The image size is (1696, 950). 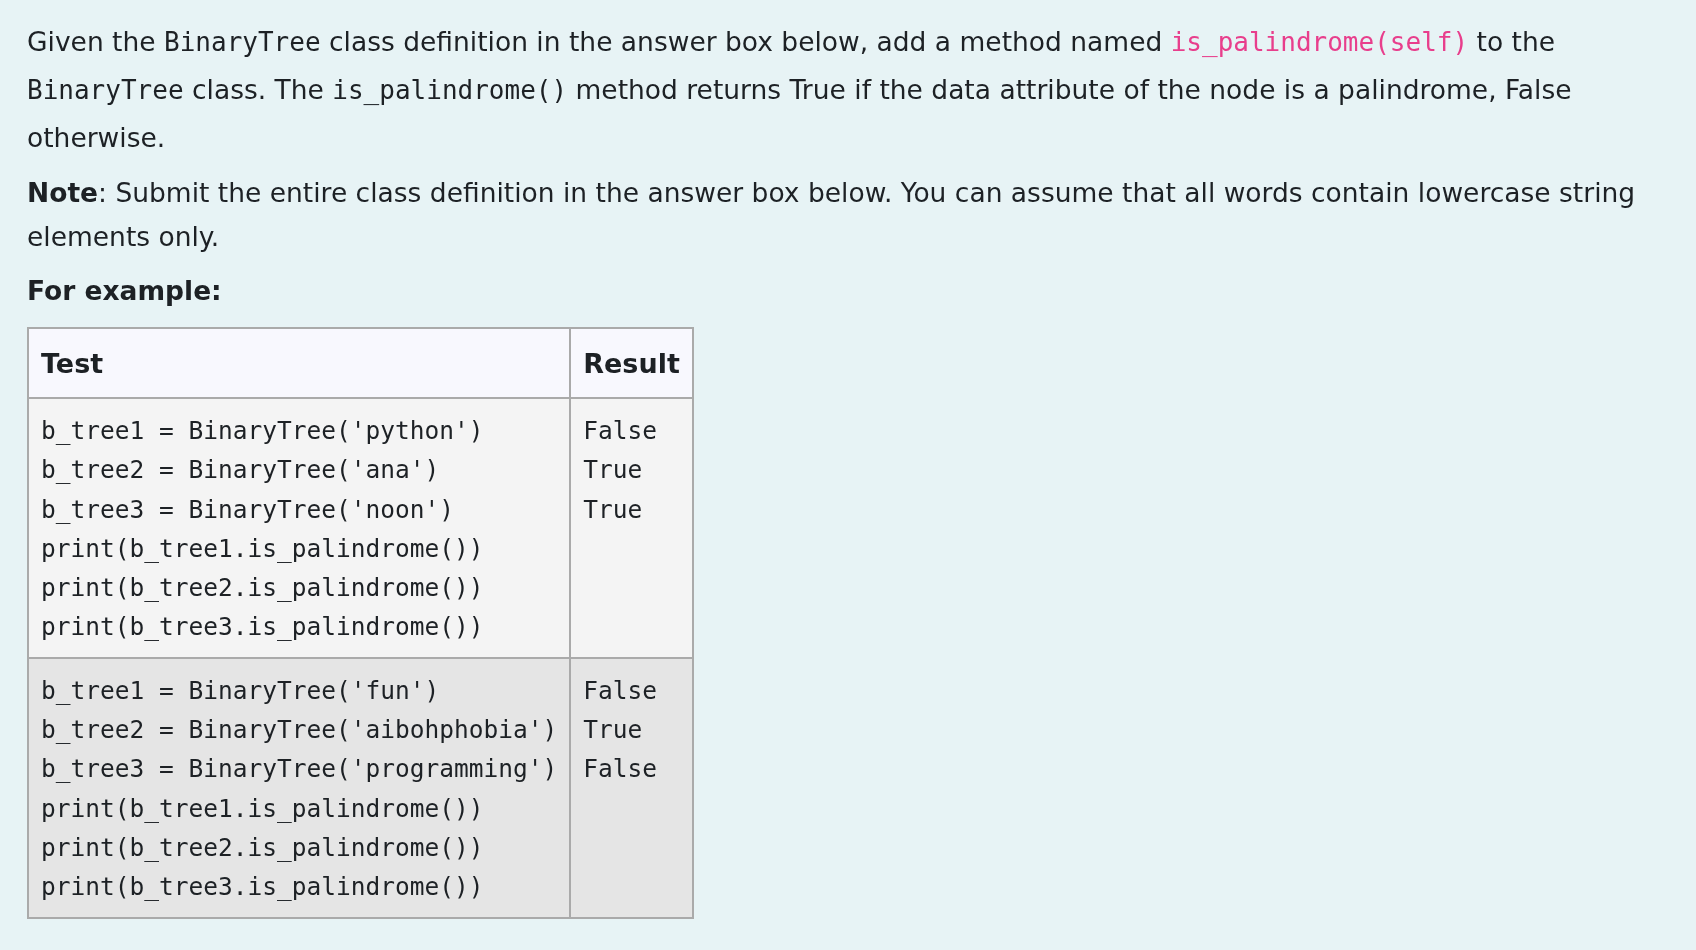 What do you see at coordinates (125, 291) in the screenshot?
I see `example-heading: For example:` at bounding box center [125, 291].